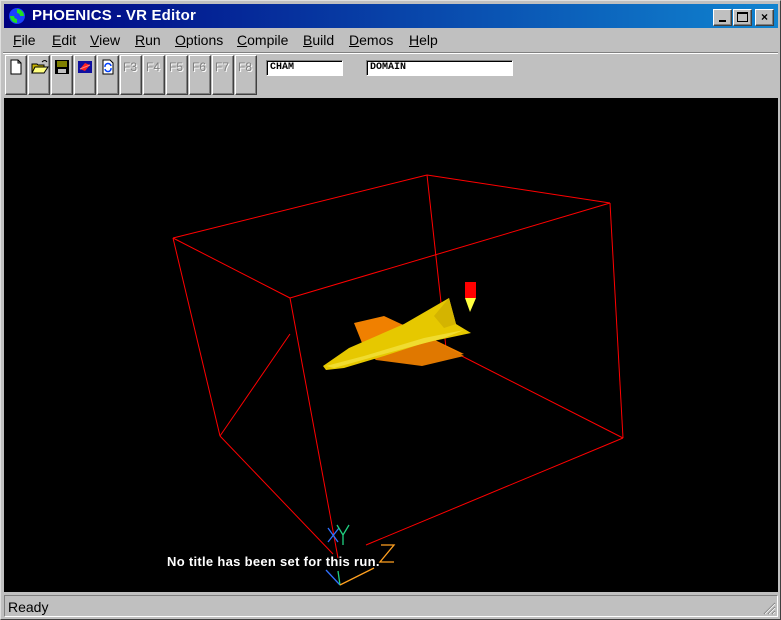  Describe the element at coordinates (62, 67) in the screenshot. I see `save-disk-icon` at that location.